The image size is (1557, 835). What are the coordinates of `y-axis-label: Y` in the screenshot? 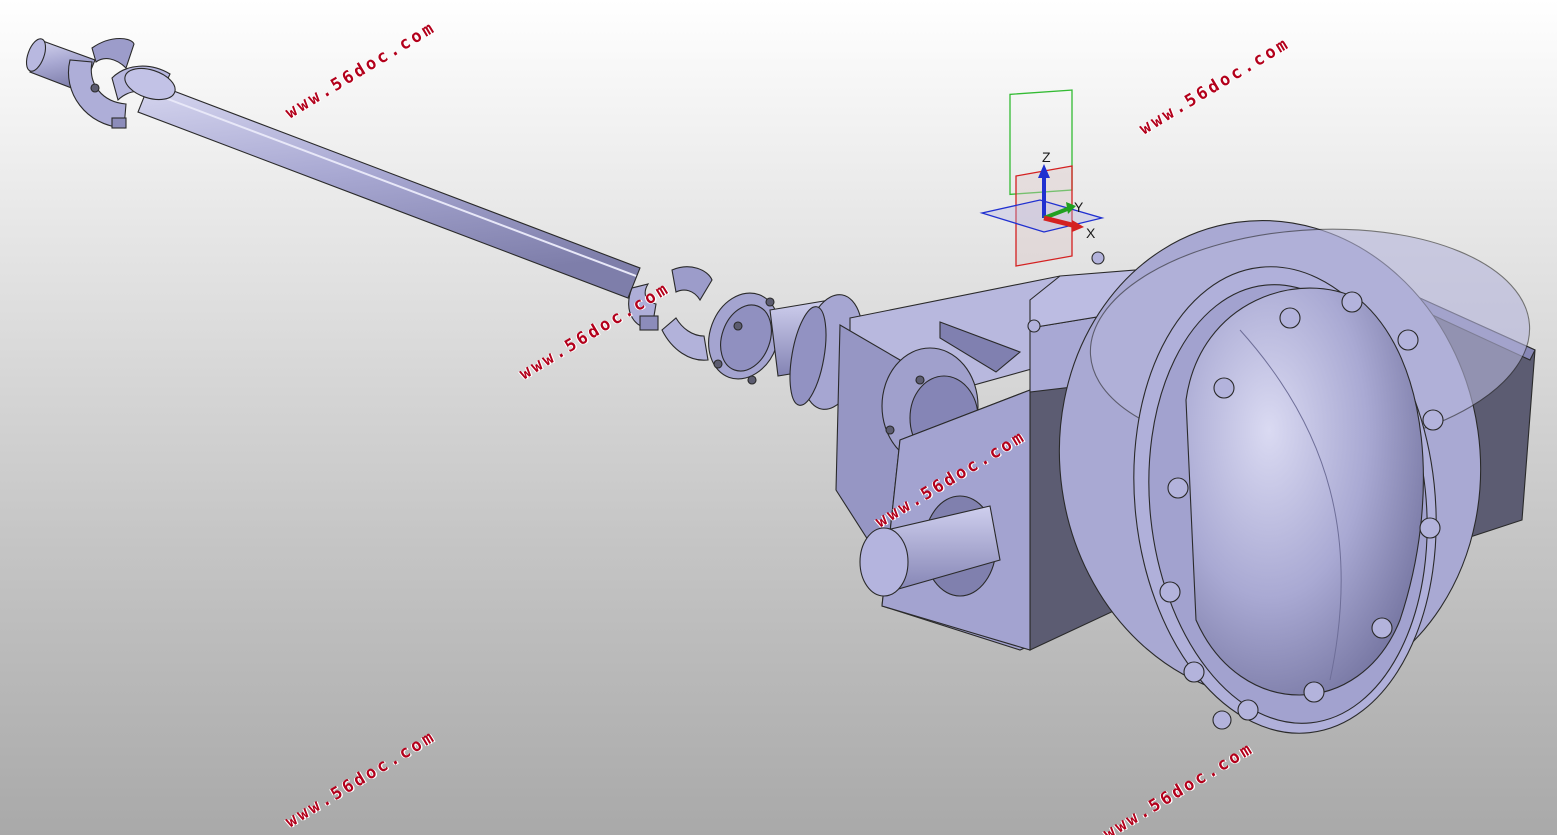 It's located at (1079, 207).